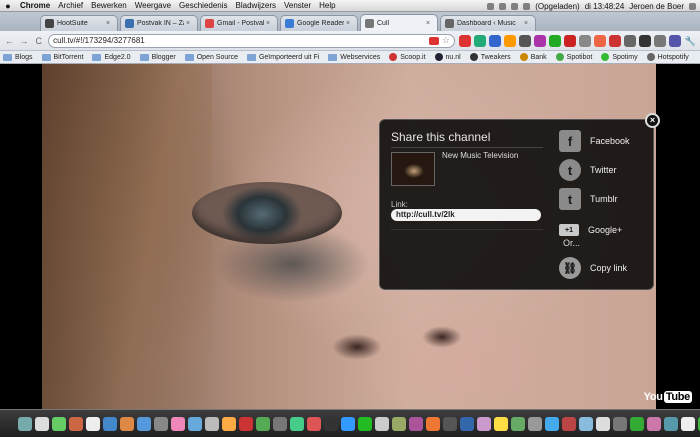 The image size is (700, 437). I want to click on menu-archief: Archief, so click(70, 5).